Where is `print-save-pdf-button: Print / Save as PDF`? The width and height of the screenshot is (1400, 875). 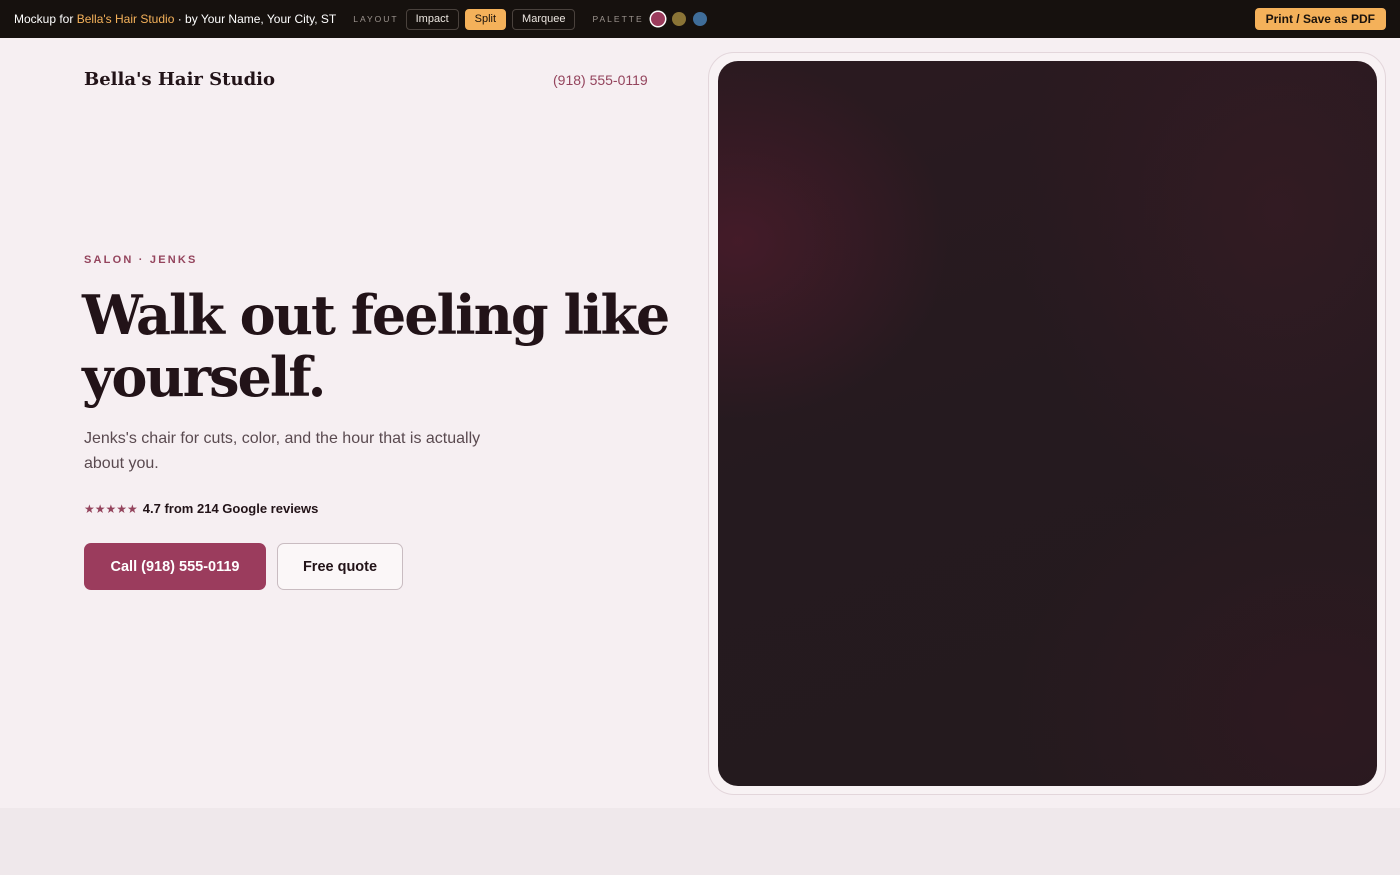 print-save-pdf-button: Print / Save as PDF is located at coordinates (1320, 19).